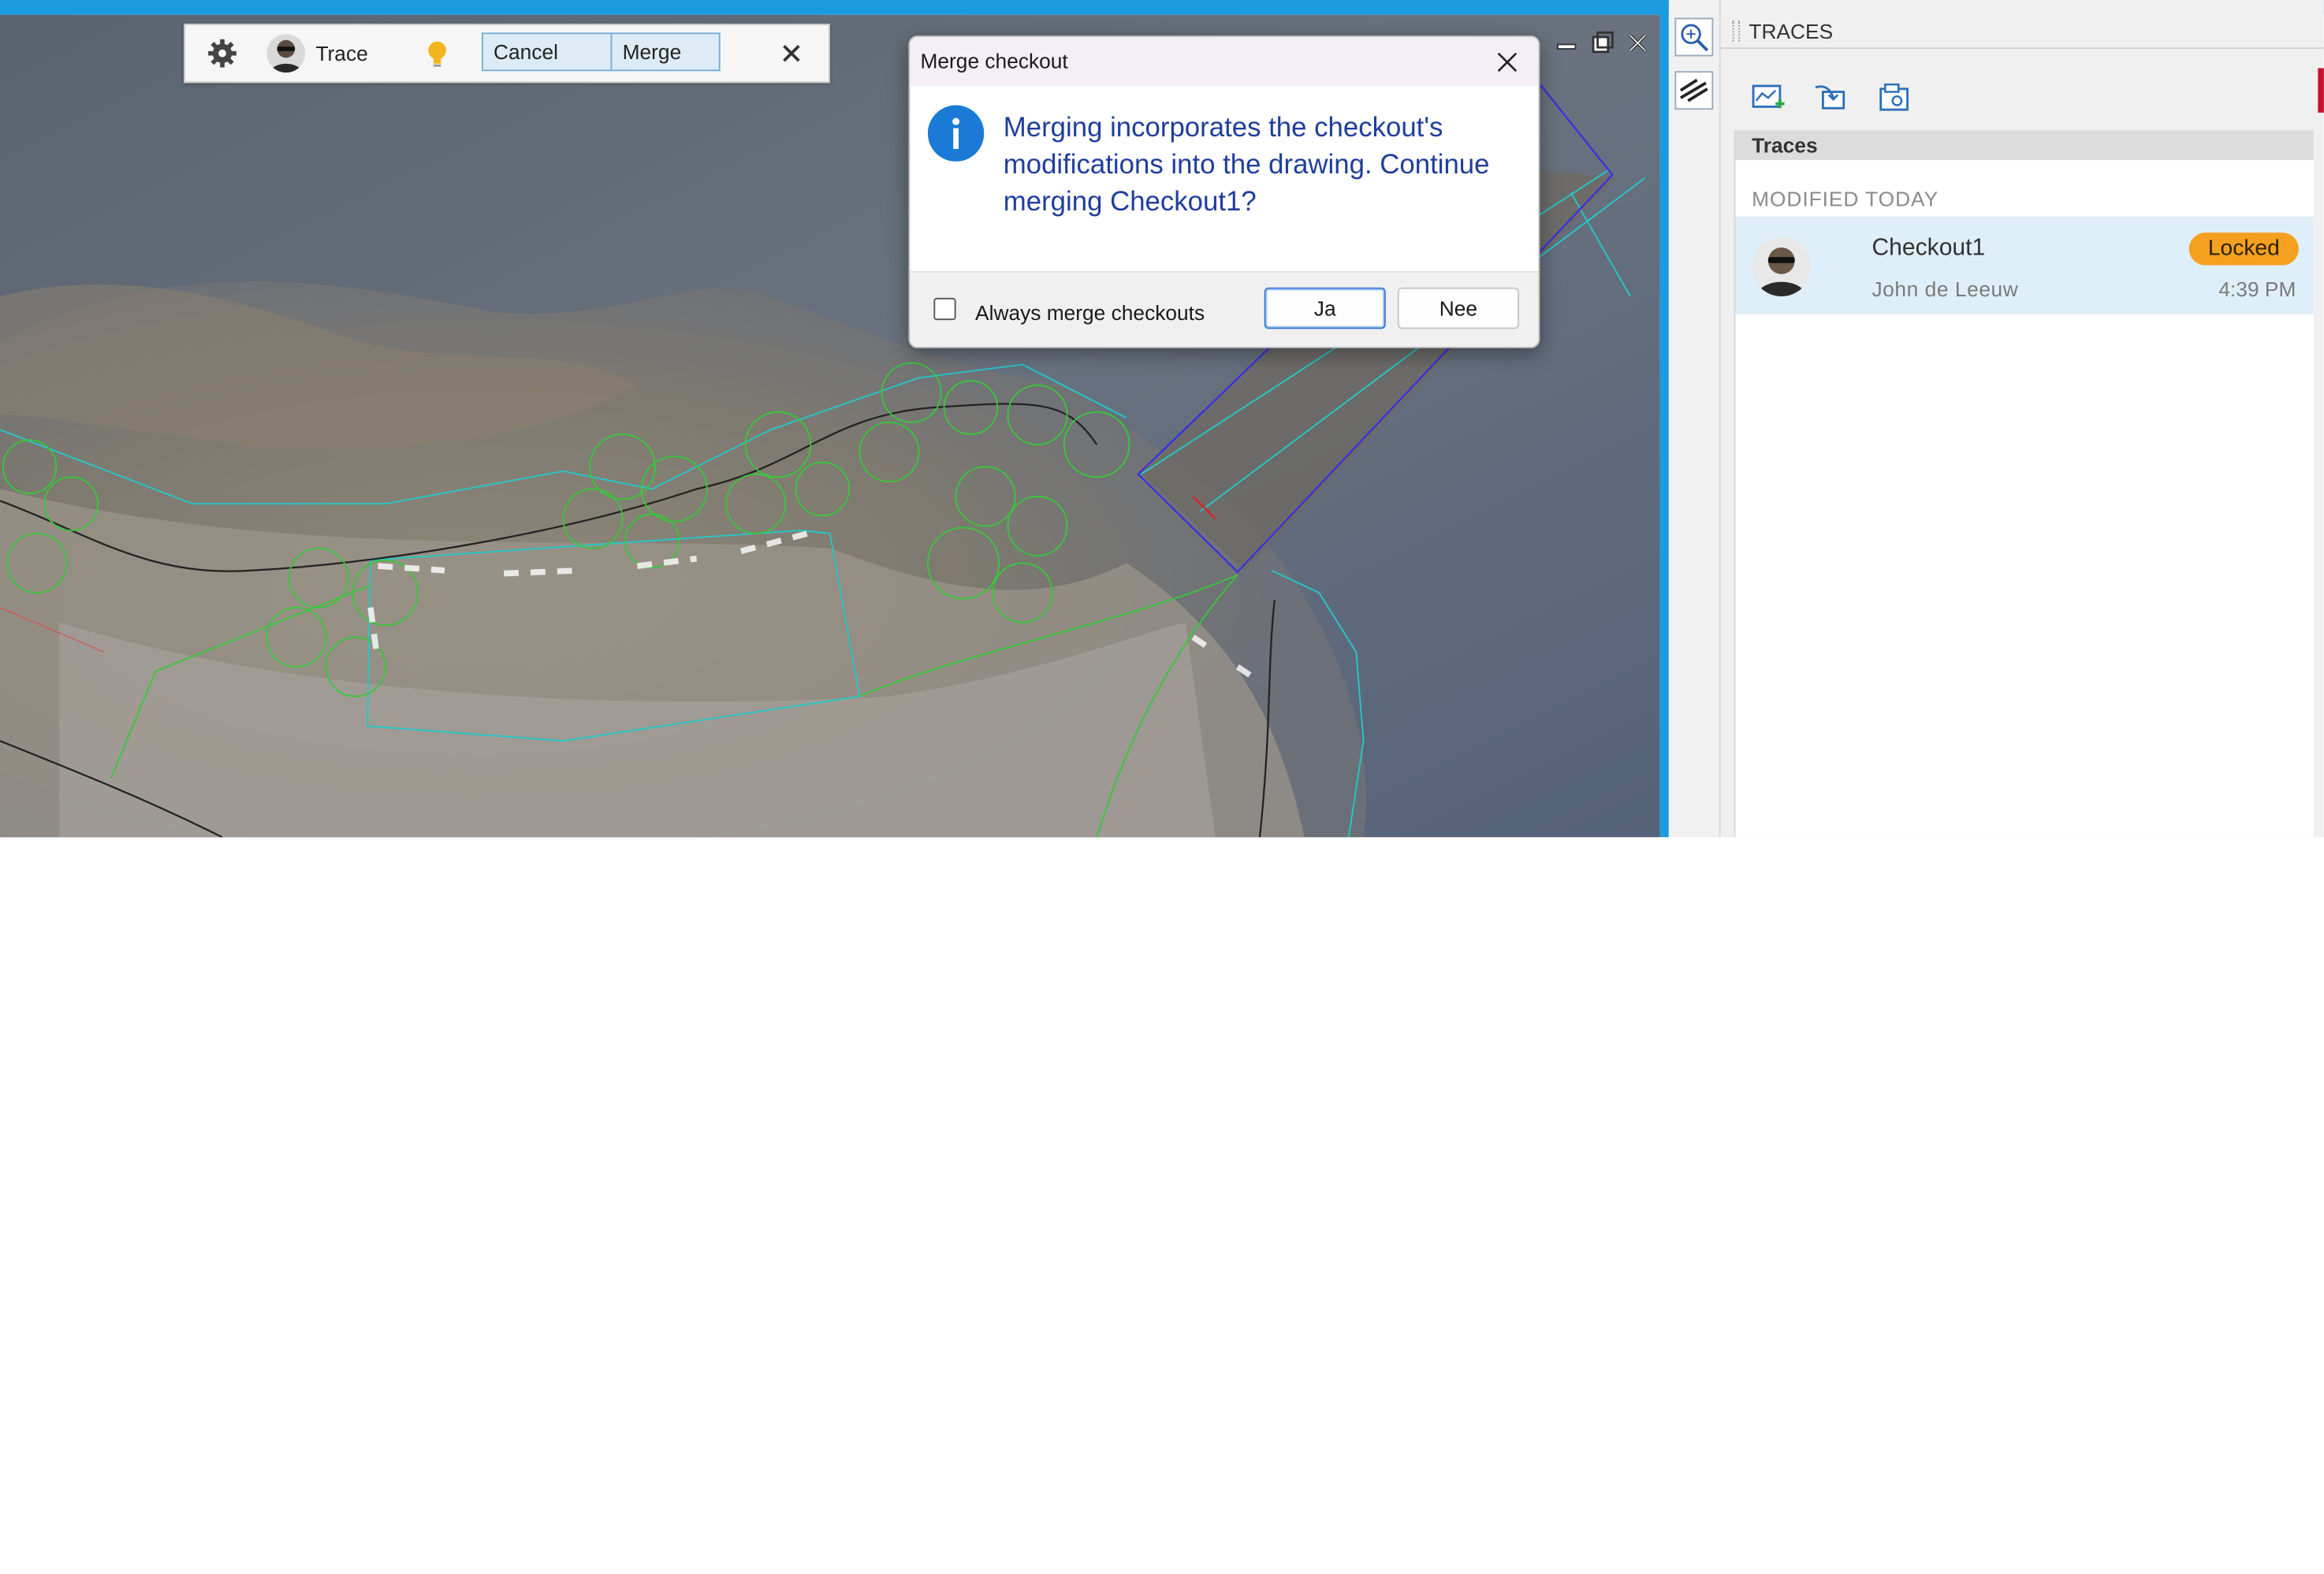 The height and width of the screenshot is (1574, 2324). Describe the element at coordinates (286, 54) in the screenshot. I see `user-avatar` at that location.